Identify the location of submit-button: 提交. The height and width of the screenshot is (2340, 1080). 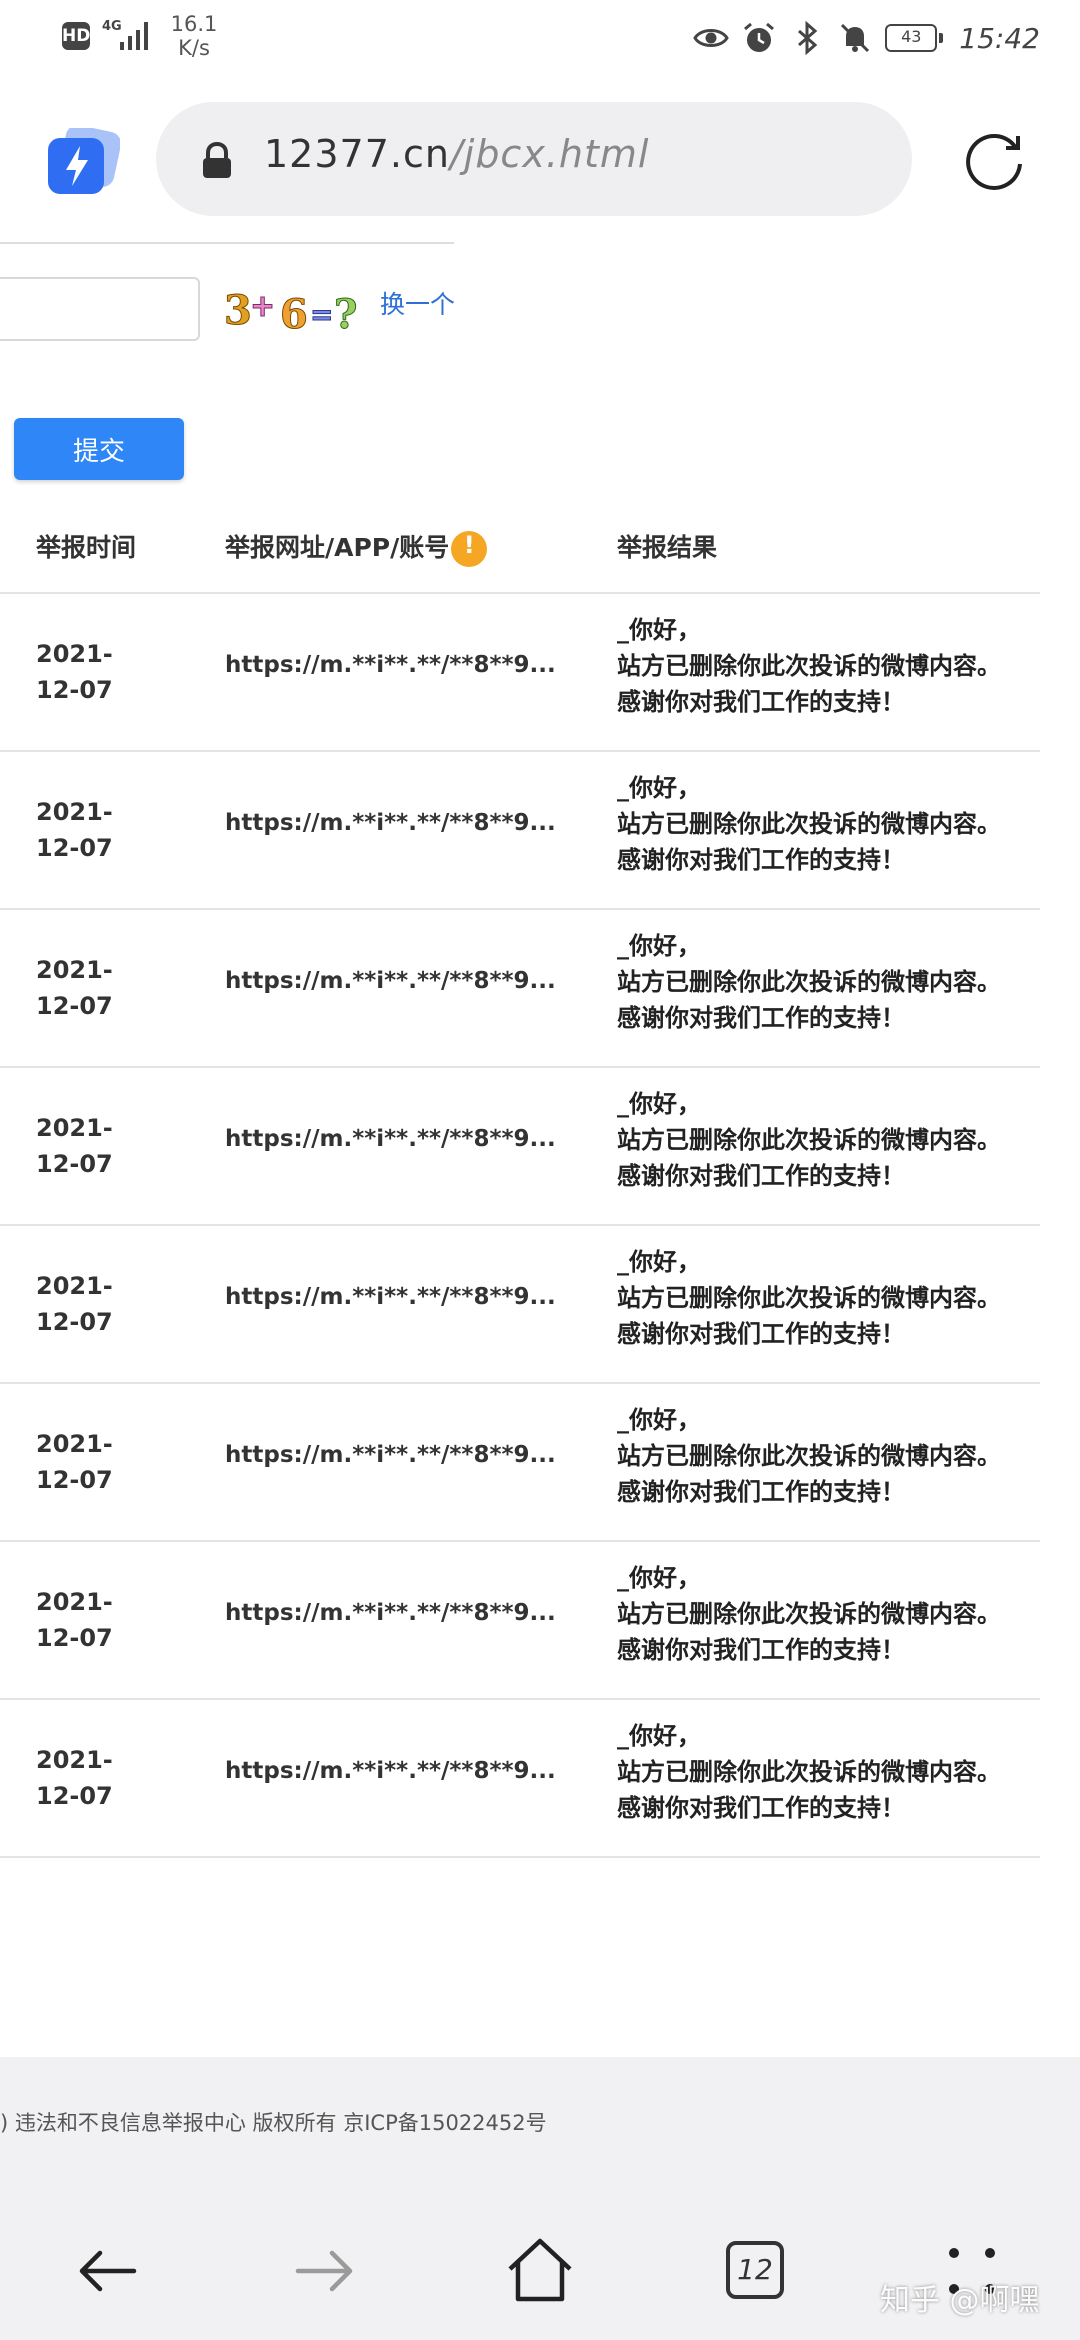
(99, 449).